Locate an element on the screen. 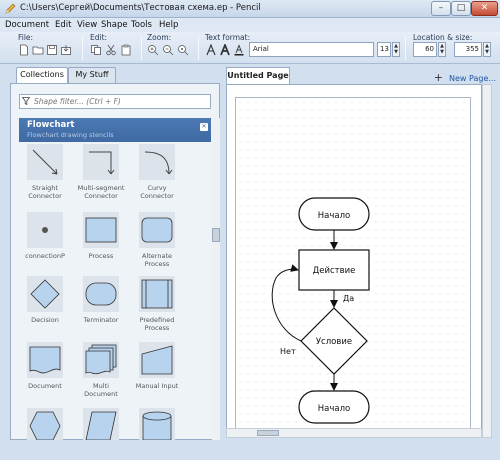 This screenshot has width=500, height=460. zoom-group-label: Zoom: is located at coordinates (159, 37).